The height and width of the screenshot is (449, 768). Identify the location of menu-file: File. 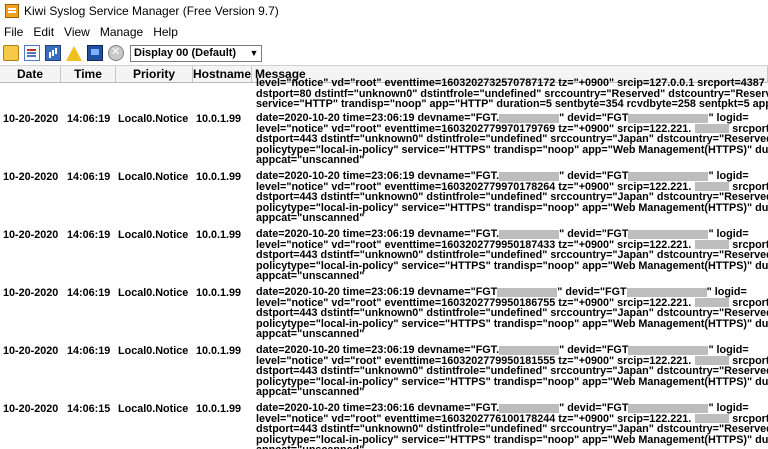
(14, 32).